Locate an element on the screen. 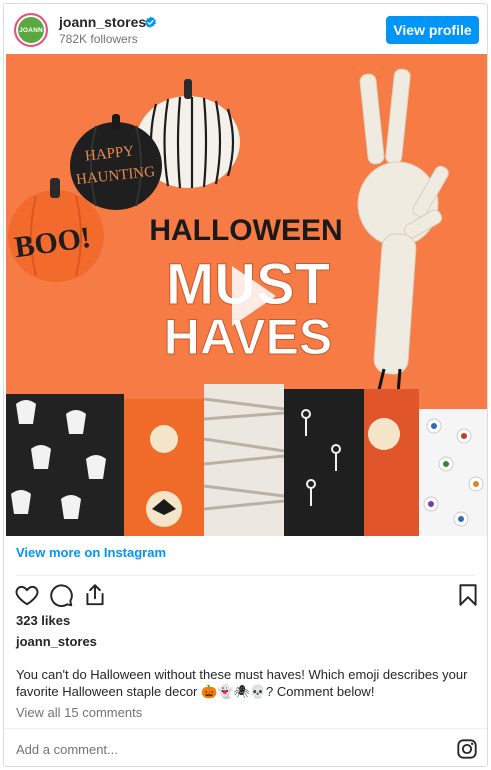 The image size is (491, 770). bookmark-icon is located at coordinates (468, 595).